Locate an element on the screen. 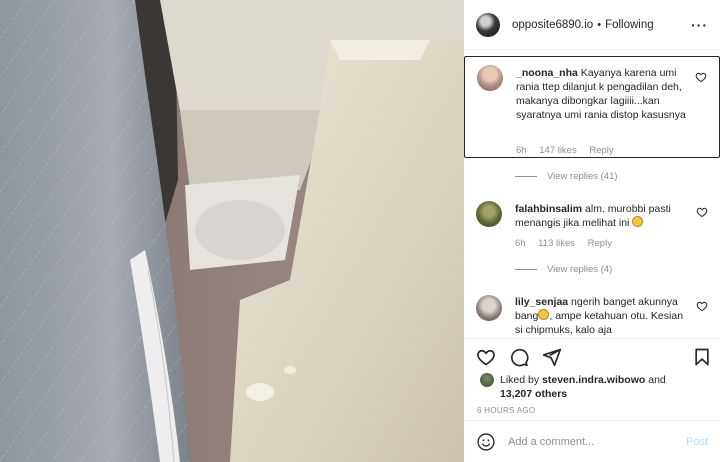 Image resolution: width=720 pixels, height=462 pixels. action-icons is located at coordinates (519, 357).